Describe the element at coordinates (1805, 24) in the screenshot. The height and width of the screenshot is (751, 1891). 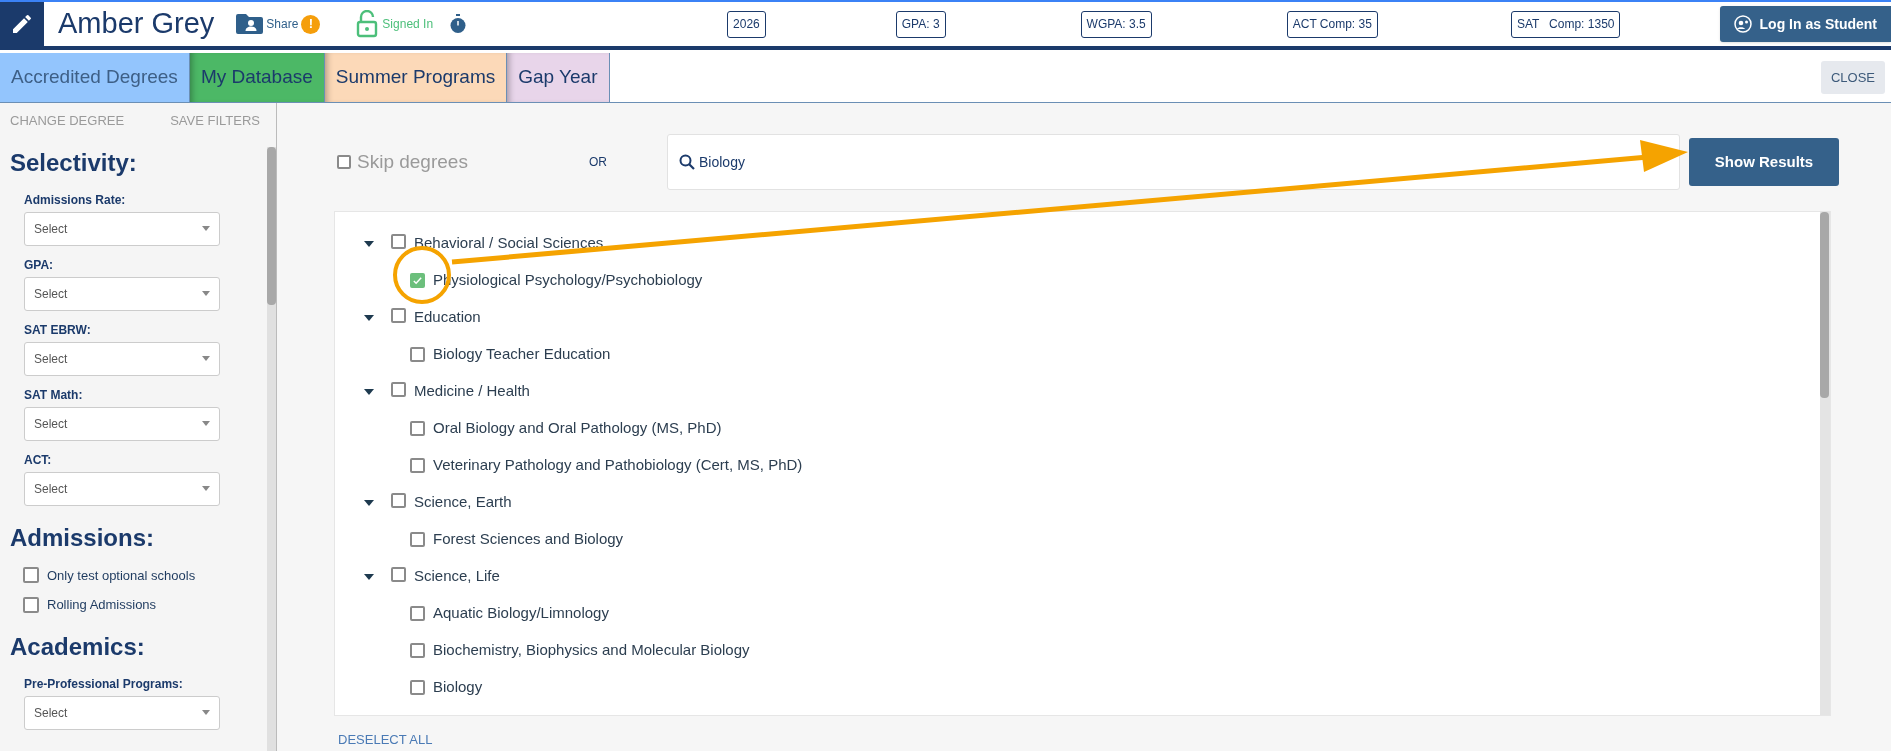
I see `login-student-button: Log In as Student` at that location.